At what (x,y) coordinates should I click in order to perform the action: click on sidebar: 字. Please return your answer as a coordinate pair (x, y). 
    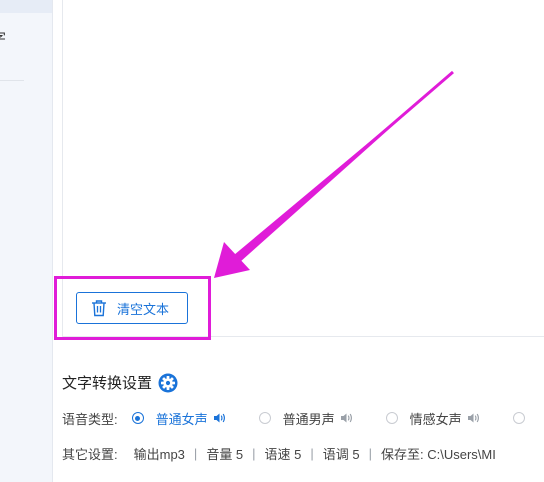
    Looking at the image, I should click on (26, 241).